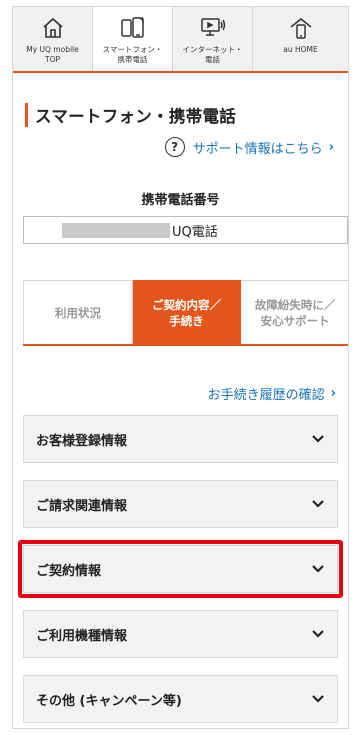  What do you see at coordinates (212, 54) in the screenshot?
I see `nav-label: インターネット・ 電話` at bounding box center [212, 54].